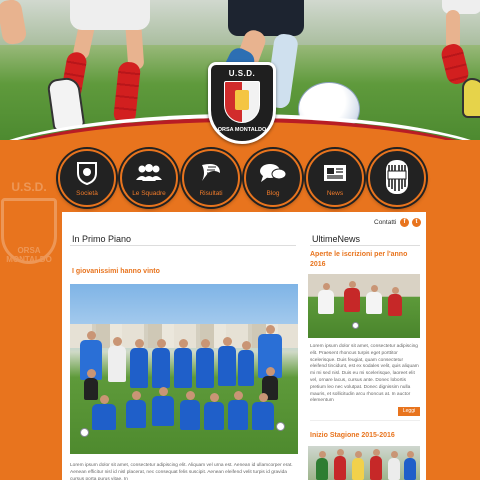 The width and height of the screenshot is (480, 480). What do you see at coordinates (211, 173) in the screenshot?
I see `trophy-icon` at bounding box center [211, 173].